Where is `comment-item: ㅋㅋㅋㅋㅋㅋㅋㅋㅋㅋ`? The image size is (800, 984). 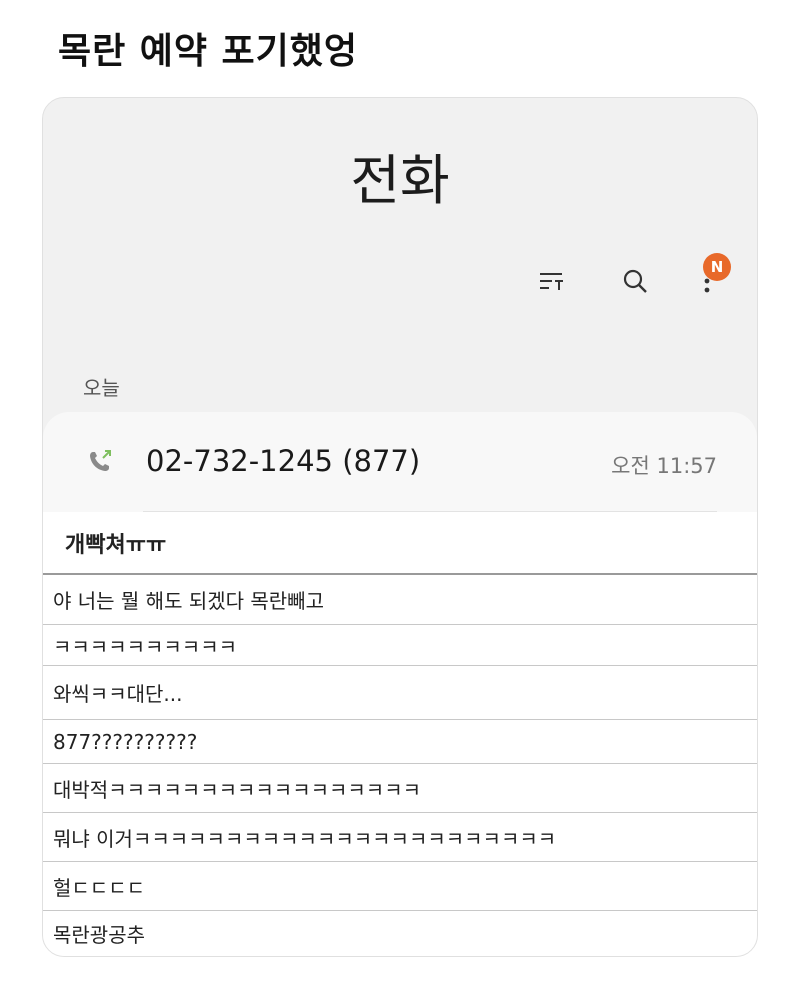 comment-item: ㅋㅋㅋㅋㅋㅋㅋㅋㅋㅋ is located at coordinates (400, 645).